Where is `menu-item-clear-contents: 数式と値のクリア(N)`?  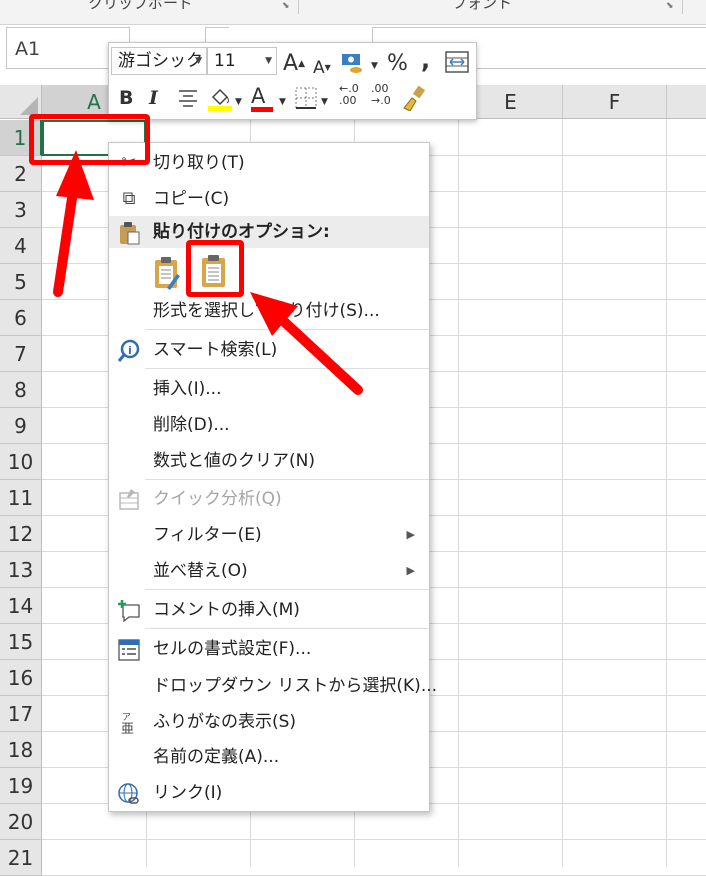
menu-item-clear-contents: 数式と値のクリア(N) is located at coordinates (269, 461).